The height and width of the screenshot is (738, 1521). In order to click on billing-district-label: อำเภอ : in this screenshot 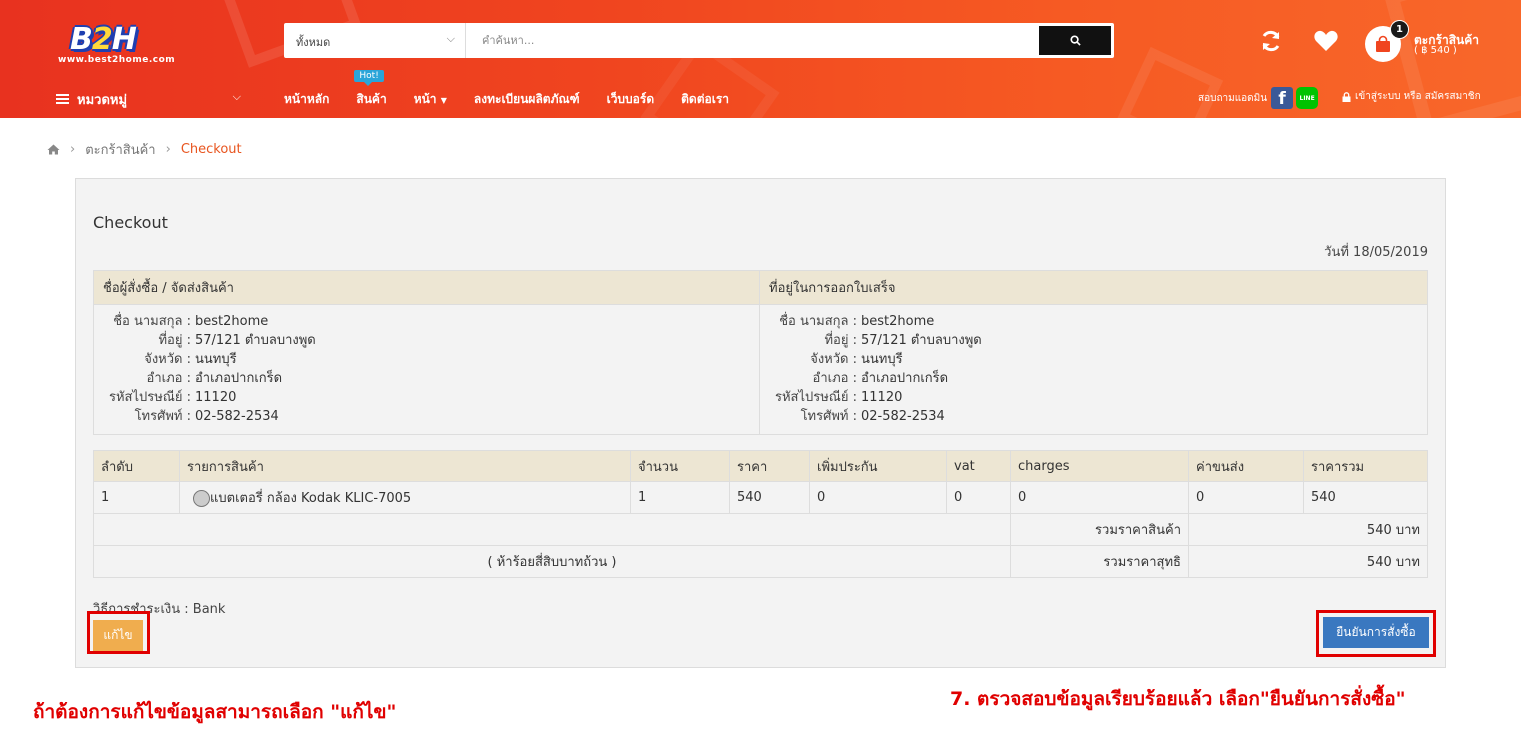, I will do `click(834, 378)`.